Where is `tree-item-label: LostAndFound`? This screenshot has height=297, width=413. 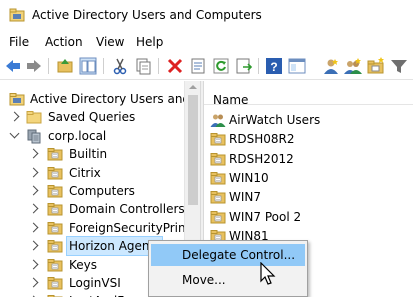
tree-item-label: LostAndFound is located at coordinates (111, 294).